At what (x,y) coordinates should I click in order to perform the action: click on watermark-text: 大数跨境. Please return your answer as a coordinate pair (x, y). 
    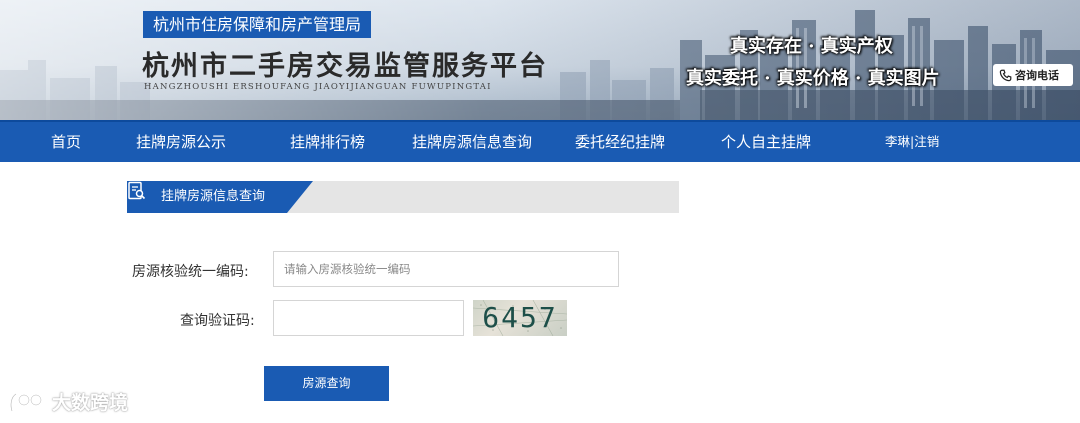
    Looking at the image, I should click on (90, 403).